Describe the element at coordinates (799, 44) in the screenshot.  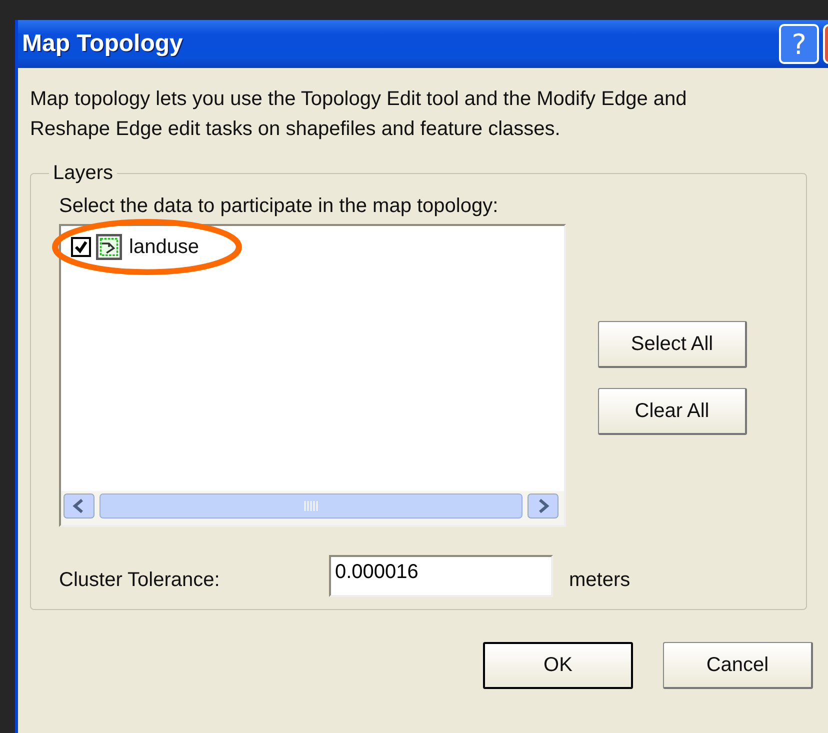
I see `help-button: ?` at that location.